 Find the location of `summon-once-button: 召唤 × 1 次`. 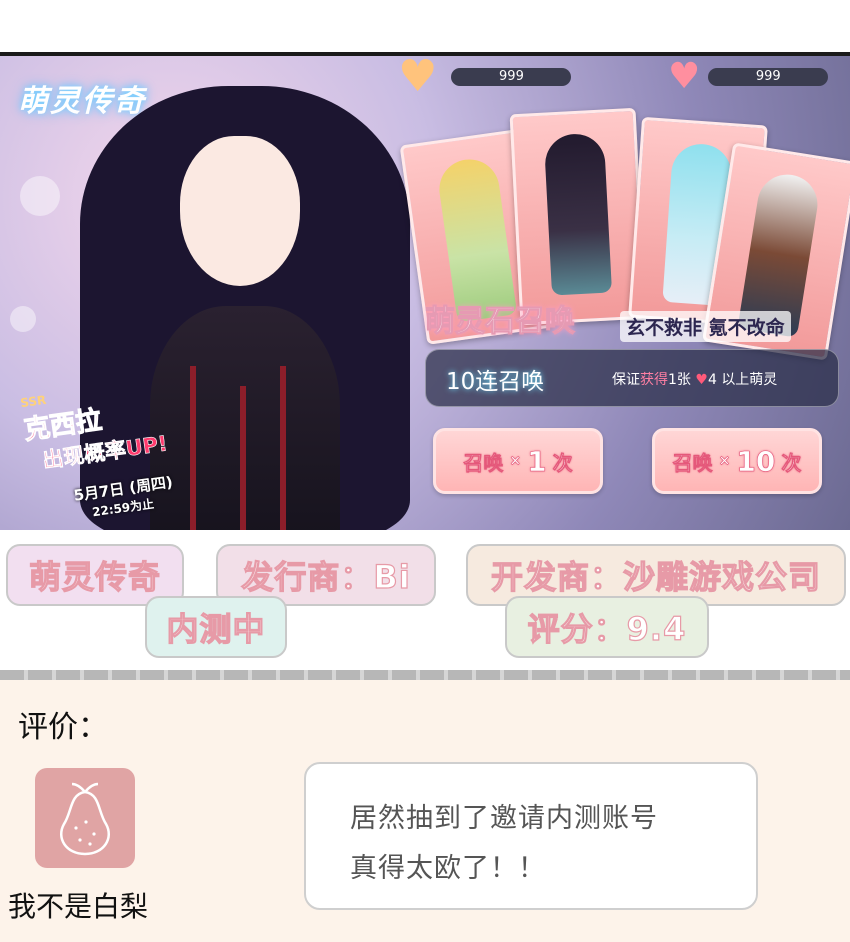

summon-once-button: 召唤 × 1 次 is located at coordinates (518, 461).